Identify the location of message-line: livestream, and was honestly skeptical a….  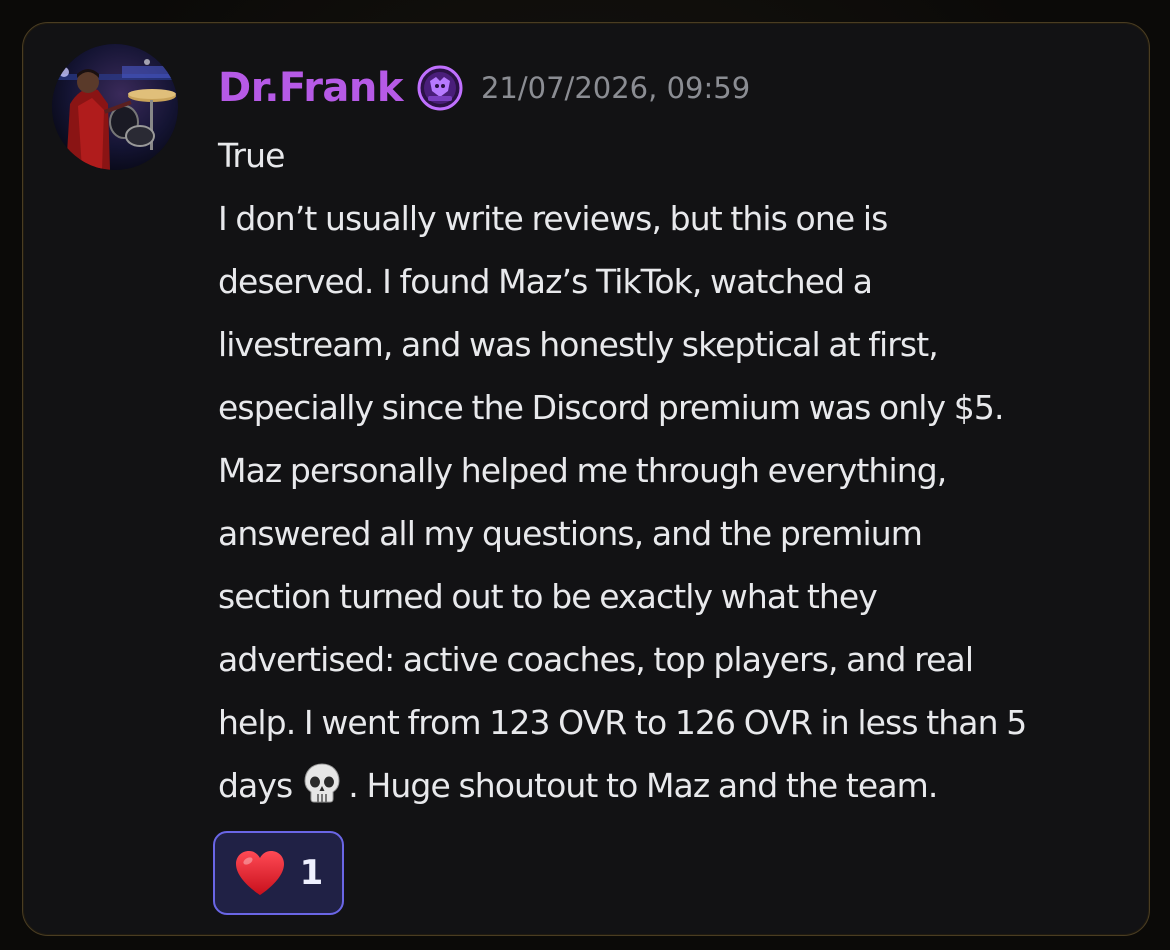
(578, 344).